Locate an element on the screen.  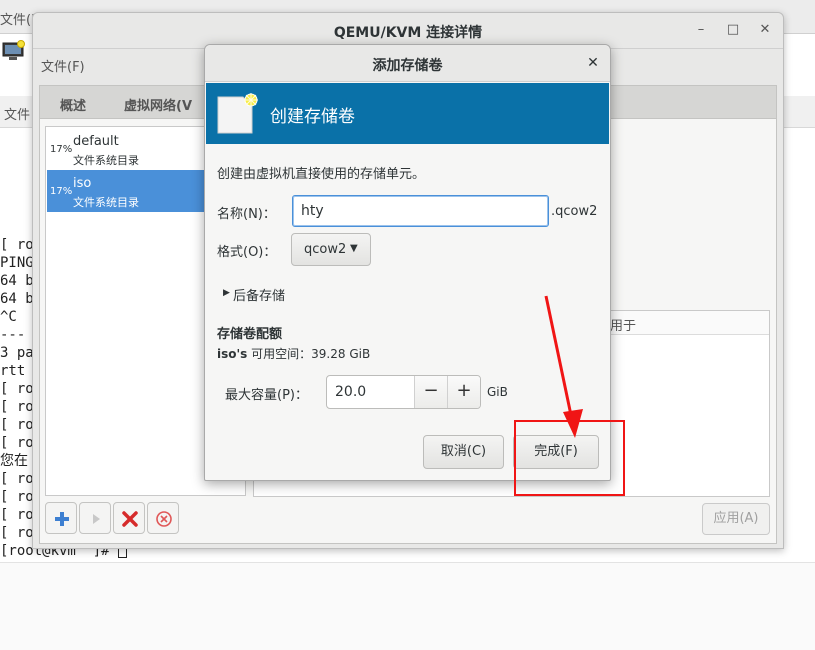
max-capacity-label: 最大容量(P)： is located at coordinates (266, 395).